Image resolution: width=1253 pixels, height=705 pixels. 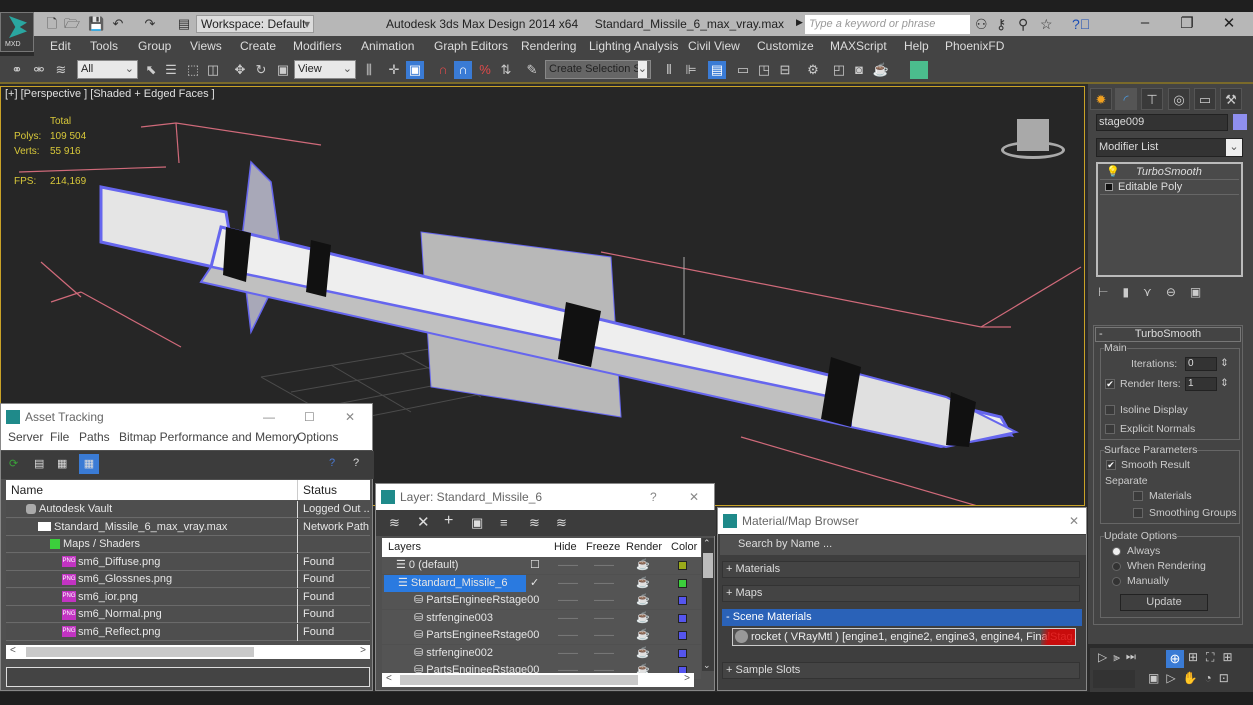 What do you see at coordinates (39, 463) in the screenshot?
I see `list-view-icon: ▤` at bounding box center [39, 463].